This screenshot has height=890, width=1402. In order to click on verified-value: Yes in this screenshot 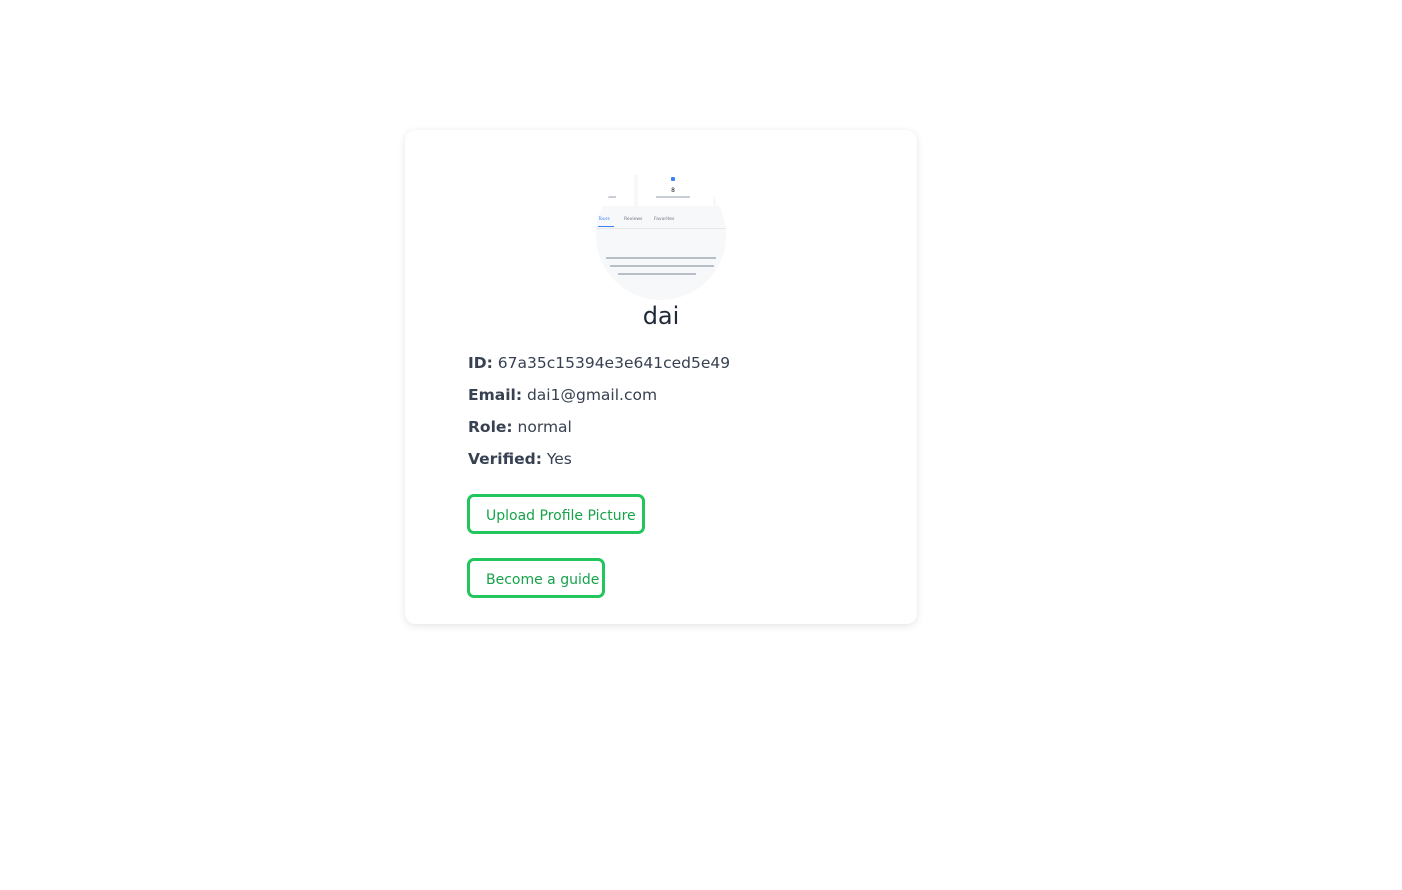, I will do `click(559, 459)`.